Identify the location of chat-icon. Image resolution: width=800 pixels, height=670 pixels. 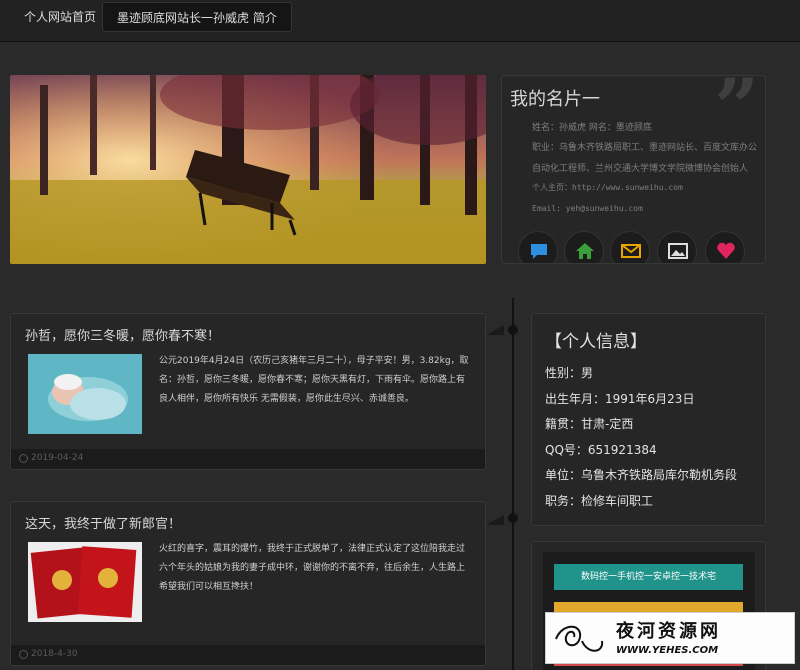
(539, 251).